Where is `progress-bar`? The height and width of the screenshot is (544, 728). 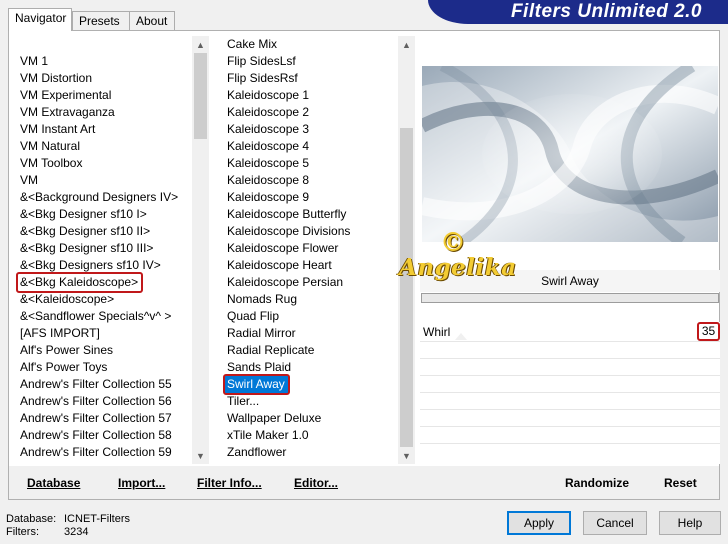 progress-bar is located at coordinates (570, 298).